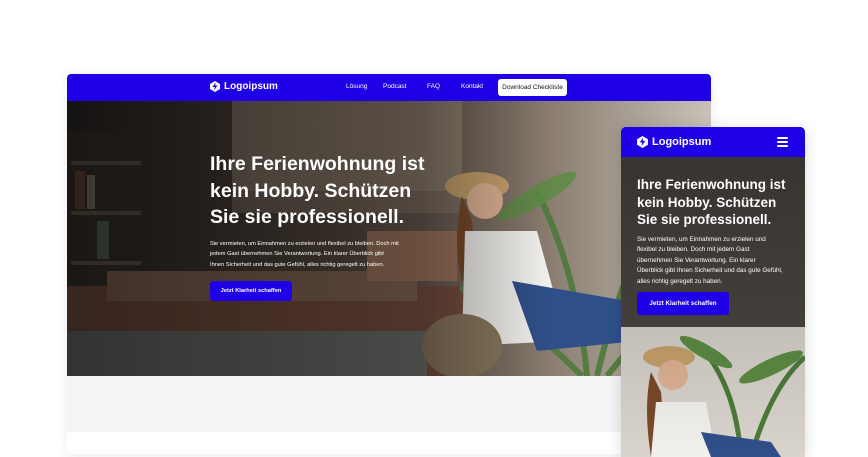 The height and width of the screenshot is (457, 868). What do you see at coordinates (389, 415) in the screenshot?
I see `desktop-next-section` at bounding box center [389, 415].